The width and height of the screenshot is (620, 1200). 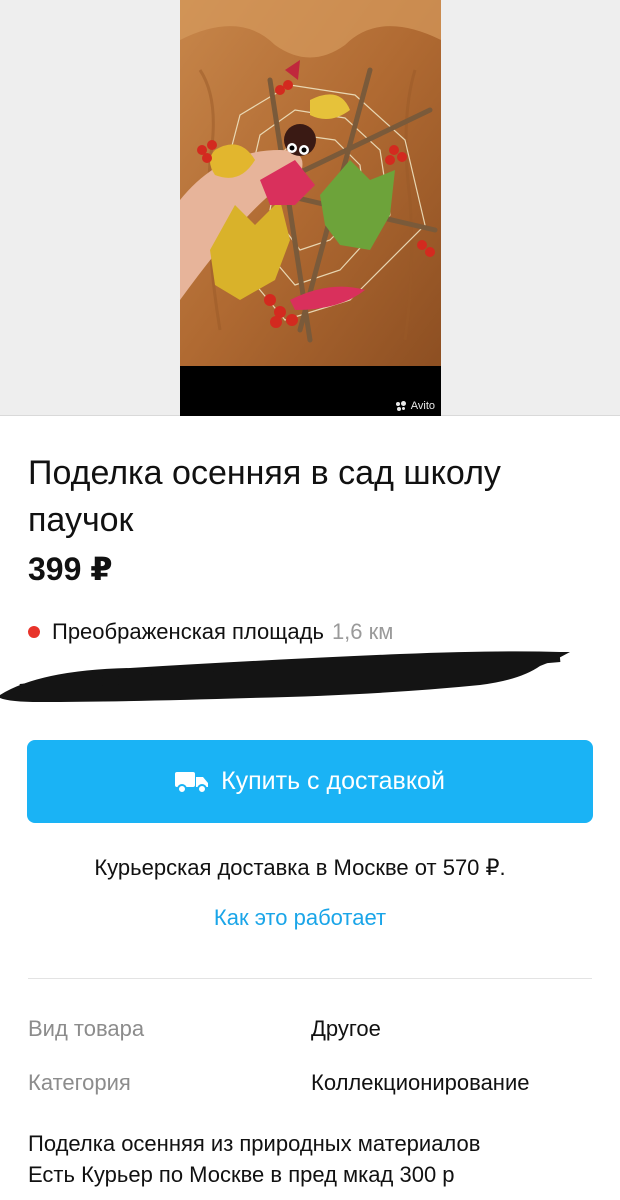 What do you see at coordinates (264, 496) in the screenshot?
I see `listing-title: Поделка осенняя в сад школу паучок` at bounding box center [264, 496].